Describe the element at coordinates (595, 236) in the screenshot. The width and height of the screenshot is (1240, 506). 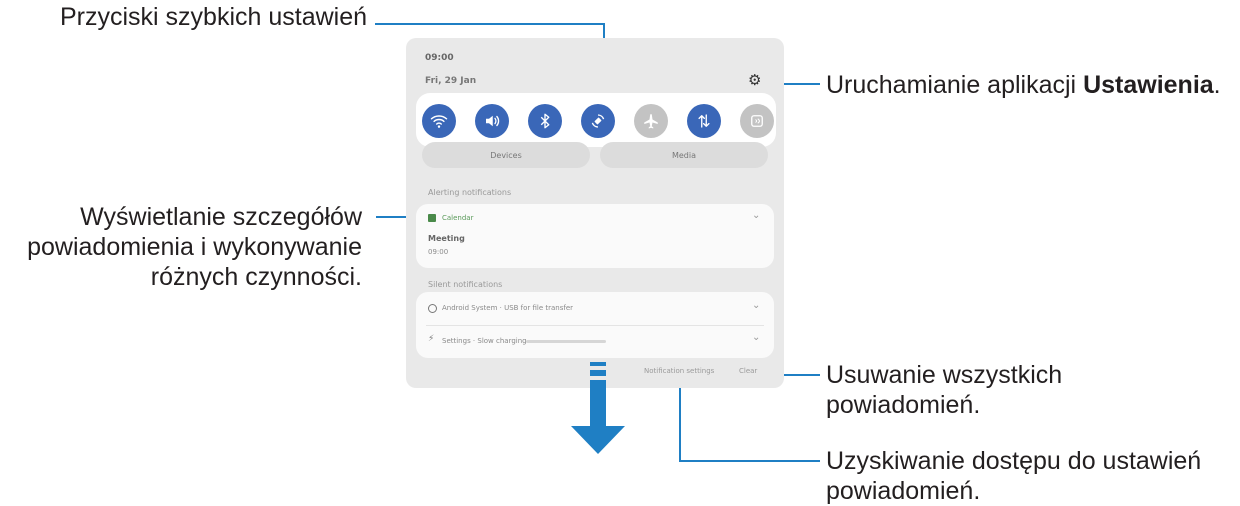
I see `calendar-notification-card: Calendar ⌄ Meeting 09:00` at that location.